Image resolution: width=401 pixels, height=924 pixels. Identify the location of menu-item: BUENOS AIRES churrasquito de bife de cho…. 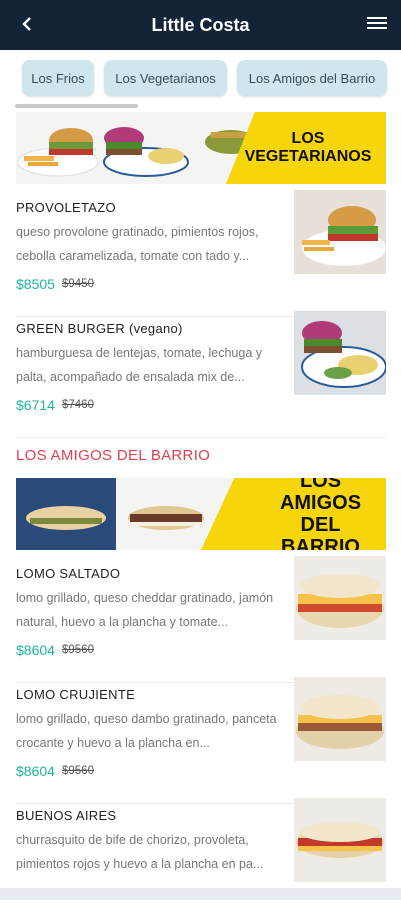
(201, 861).